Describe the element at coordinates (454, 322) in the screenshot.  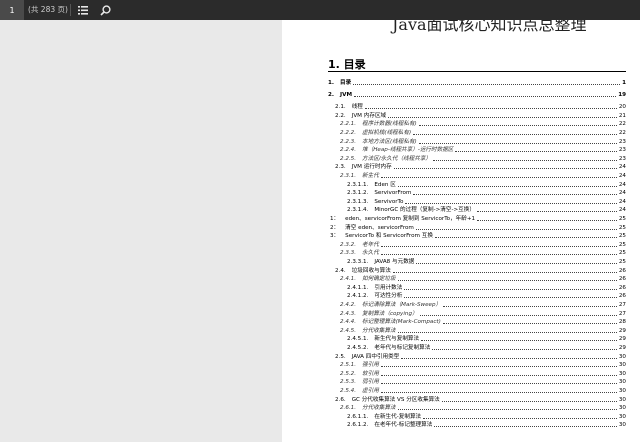
I see `toc-entry: 2.4.4. 标记整理算法(Mark-Compact) 28` at that location.